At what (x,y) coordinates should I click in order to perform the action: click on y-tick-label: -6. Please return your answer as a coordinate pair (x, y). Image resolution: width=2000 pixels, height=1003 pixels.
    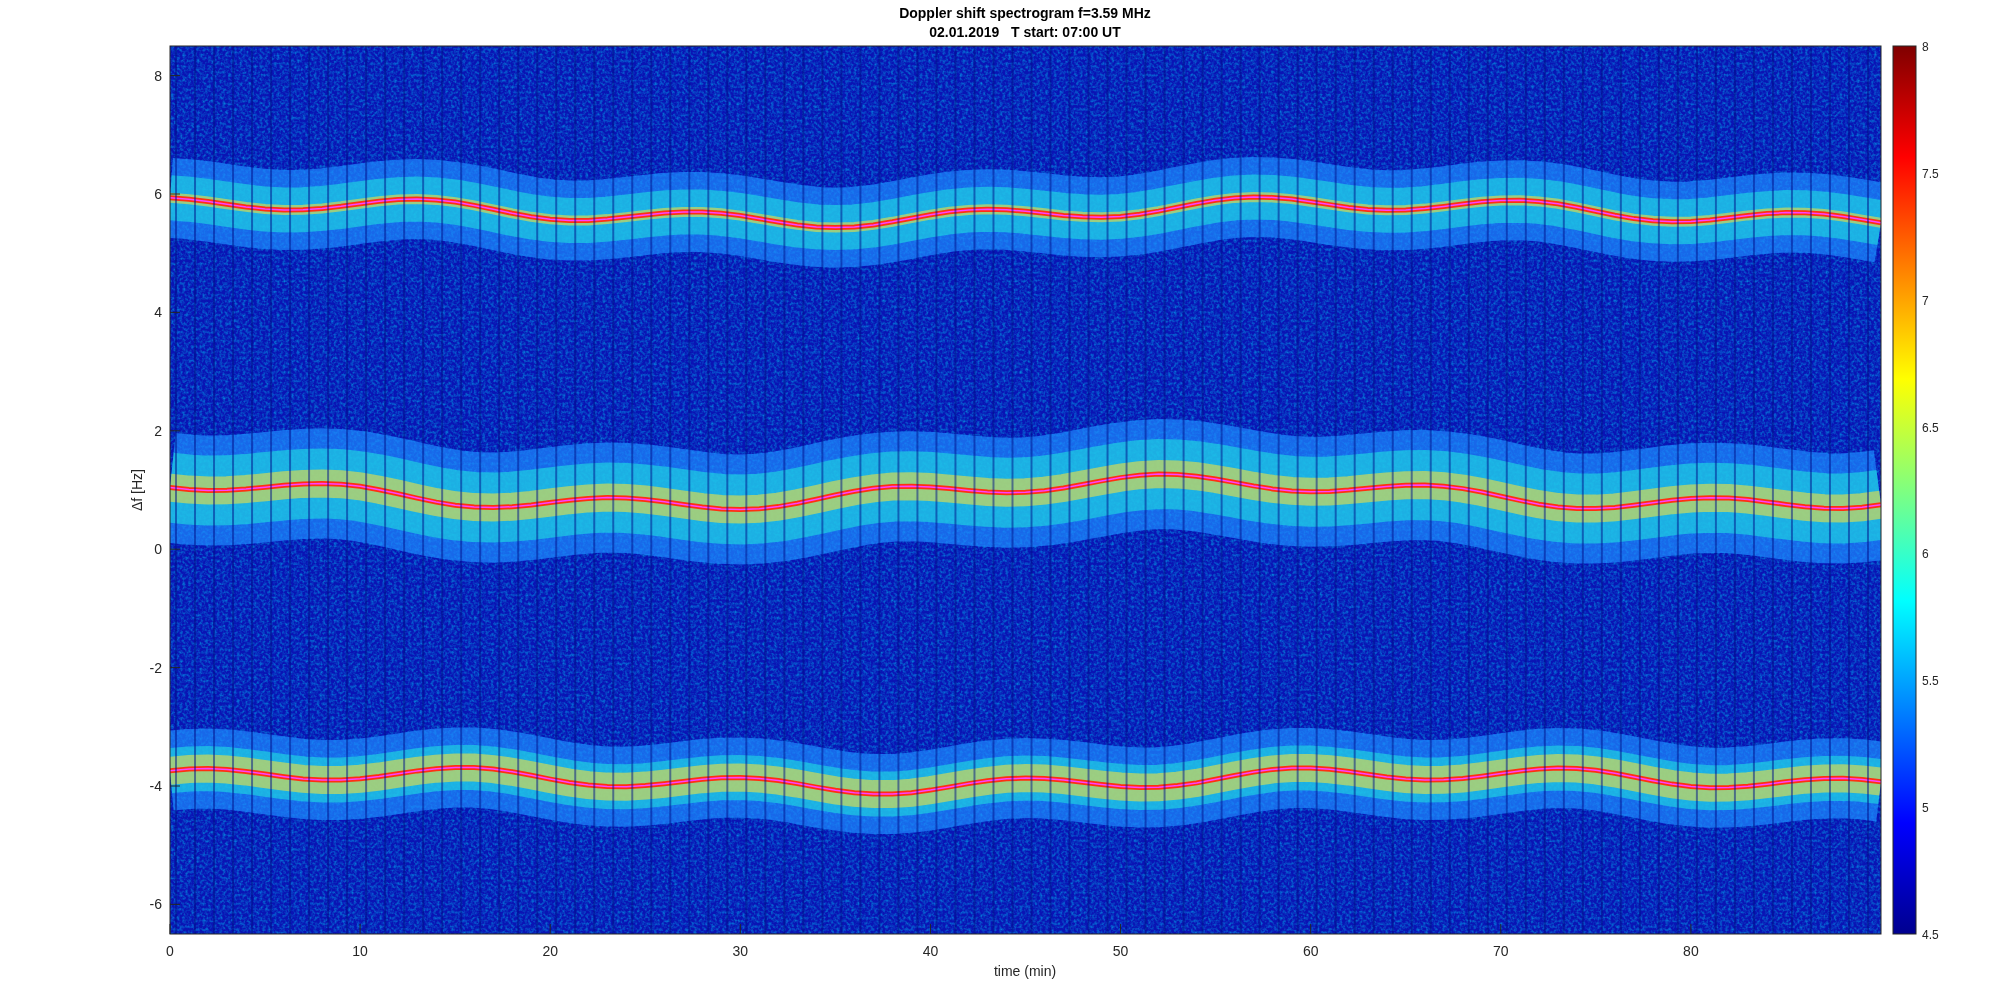
    Looking at the image, I should click on (155, 904).